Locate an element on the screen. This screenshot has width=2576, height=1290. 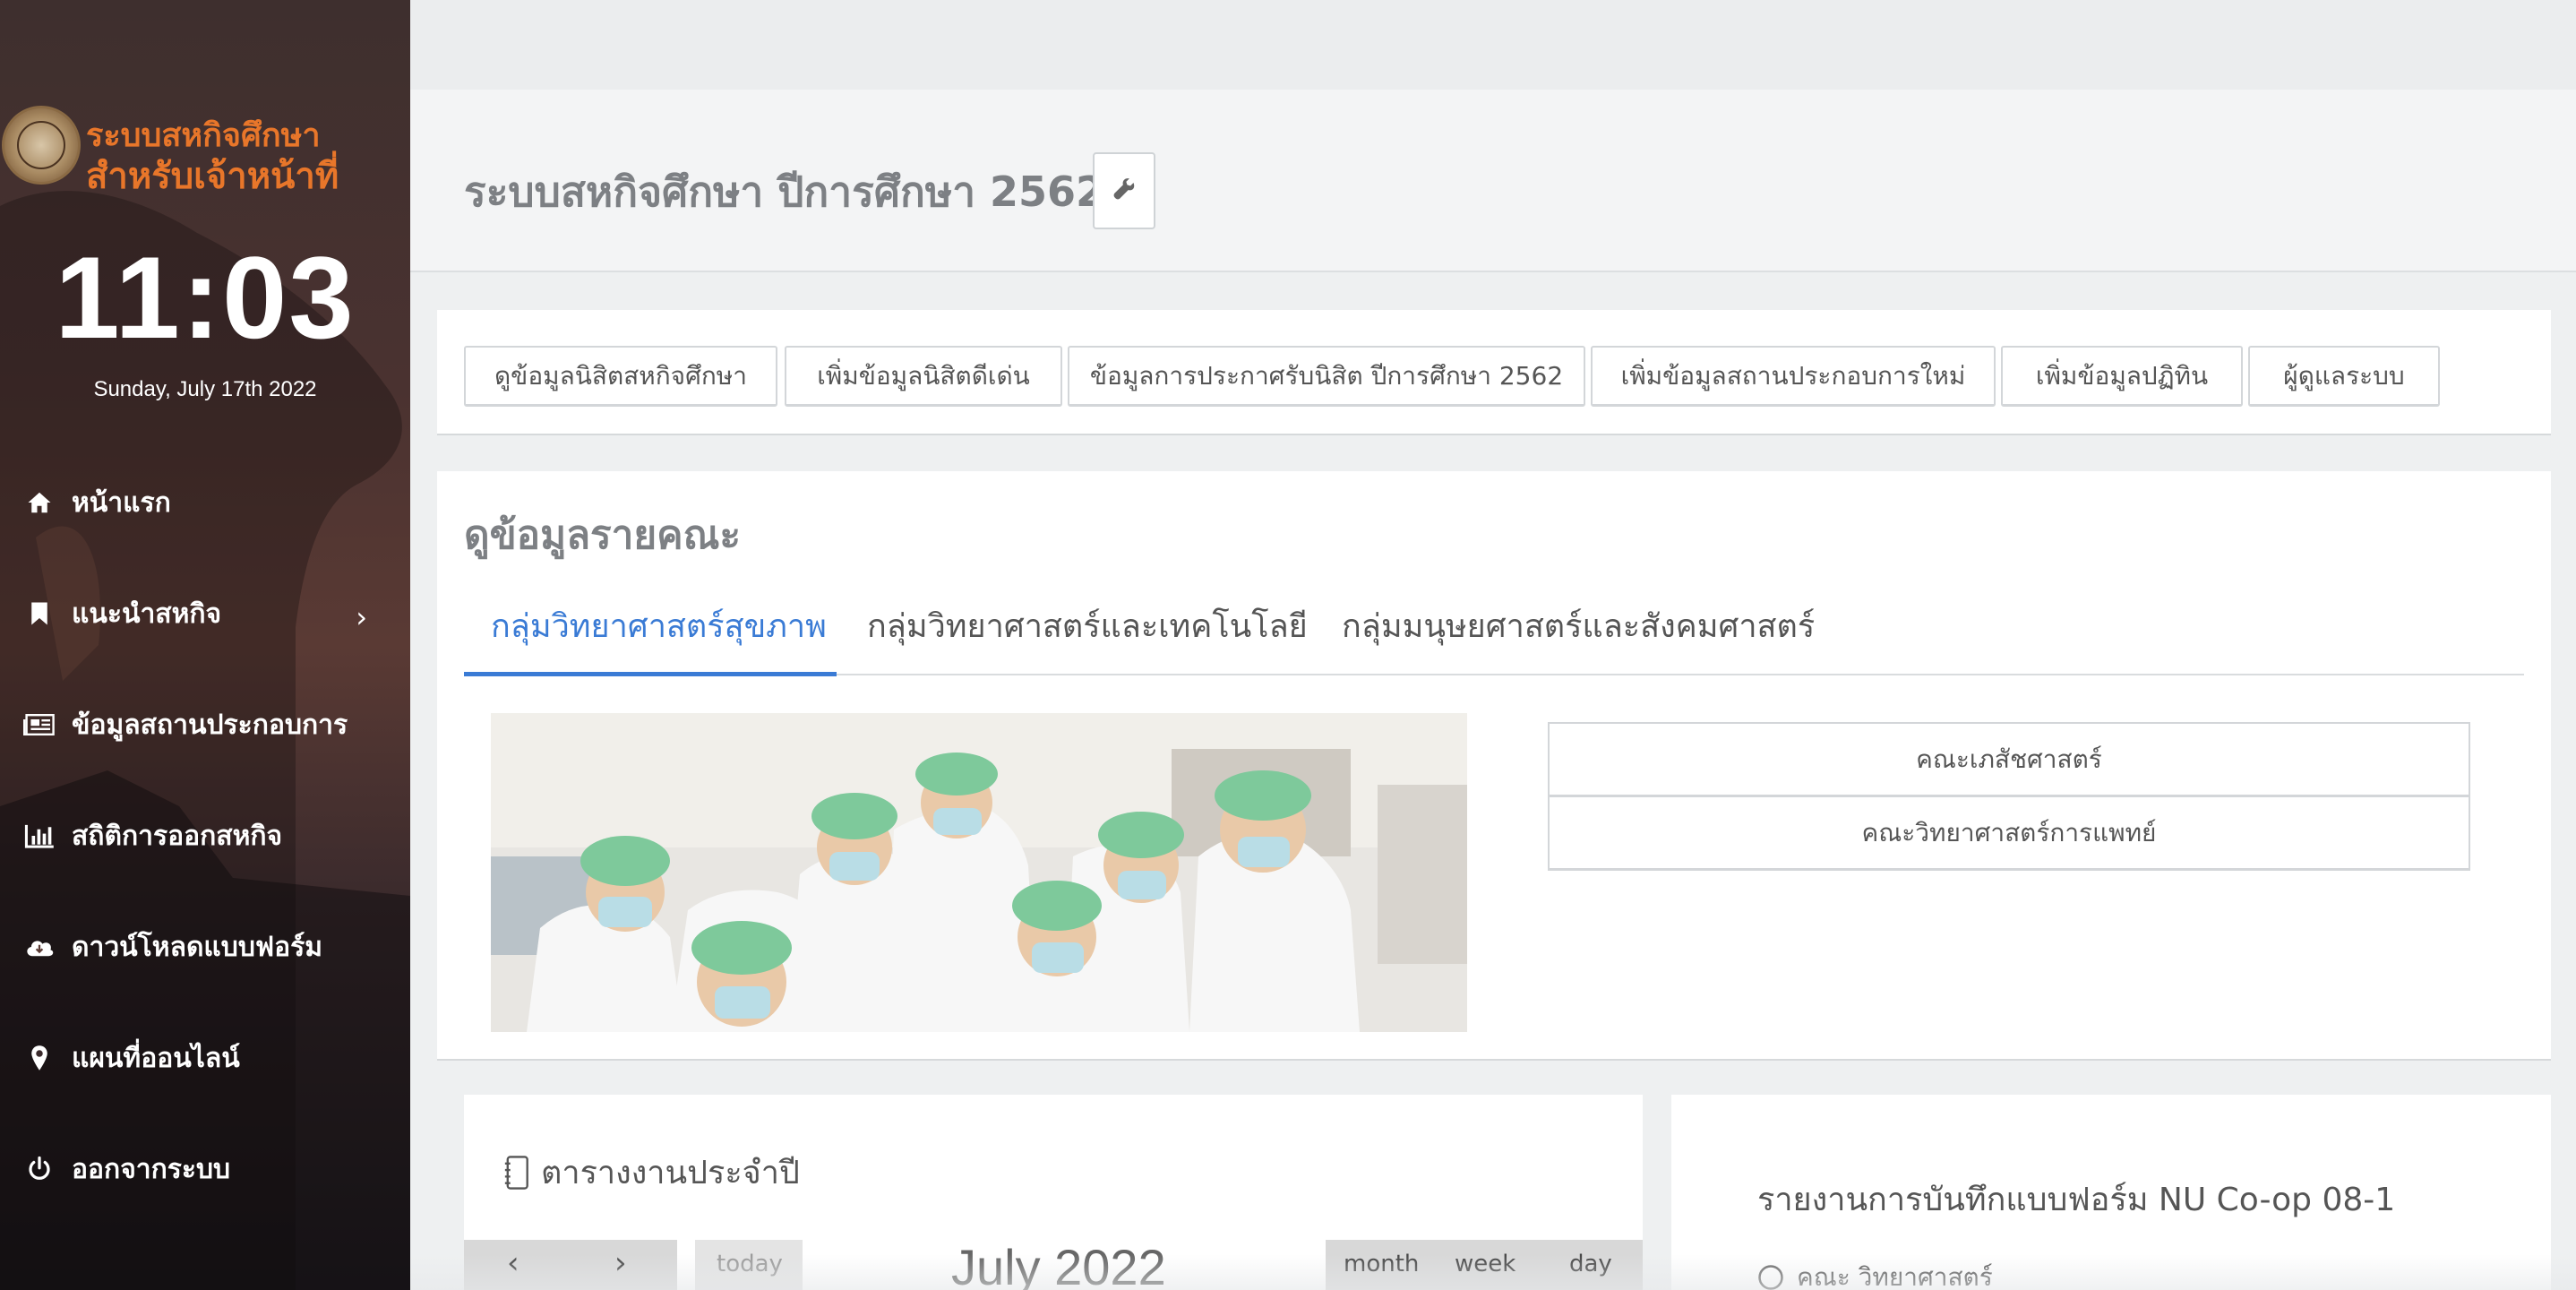
sidebar-item-online-map: แผนที่ออนไลน์ is located at coordinates (205, 1058).